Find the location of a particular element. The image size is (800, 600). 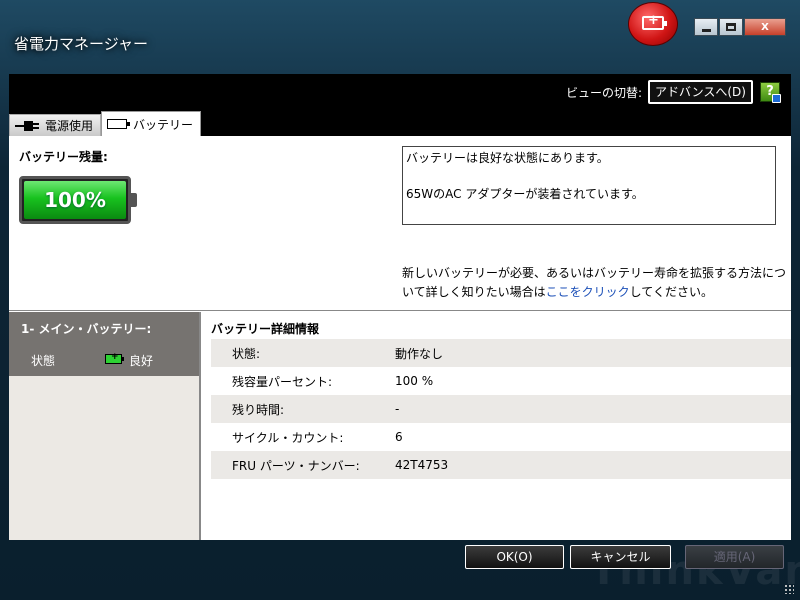

state-value: 良好 is located at coordinates (141, 361).